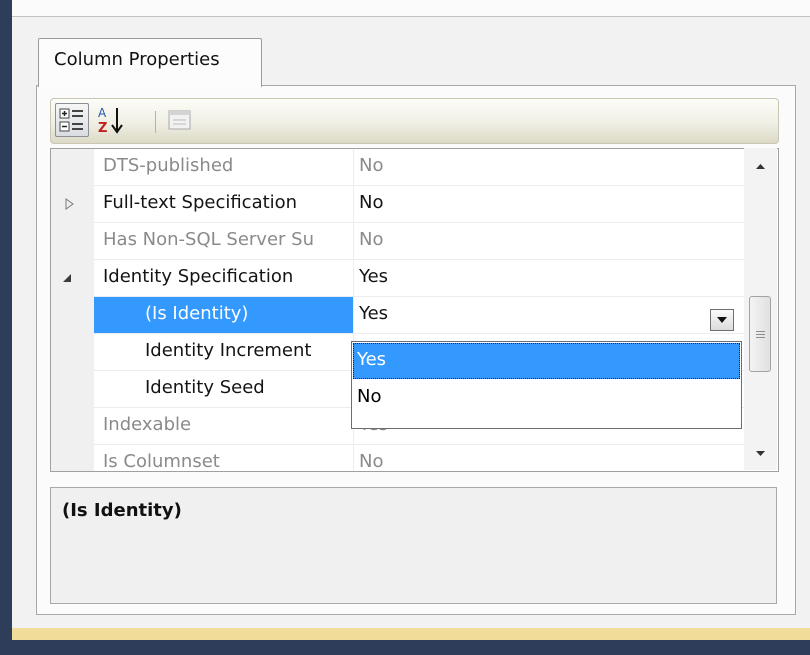 The image size is (810, 655). I want to click on property-name: DTS-published, so click(168, 165).